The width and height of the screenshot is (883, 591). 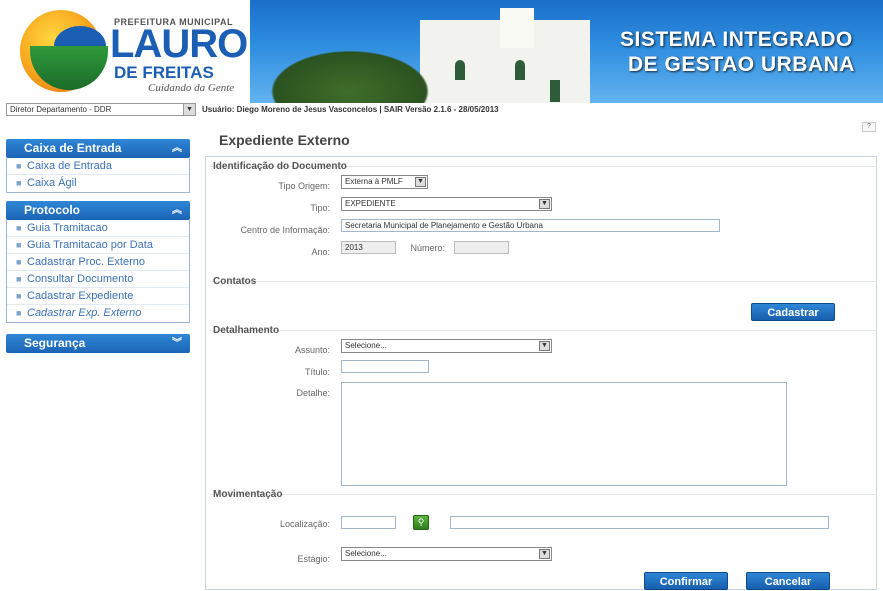 I want to click on tipo-origem-select: Externa à PMLF ▼, so click(x=384, y=182).